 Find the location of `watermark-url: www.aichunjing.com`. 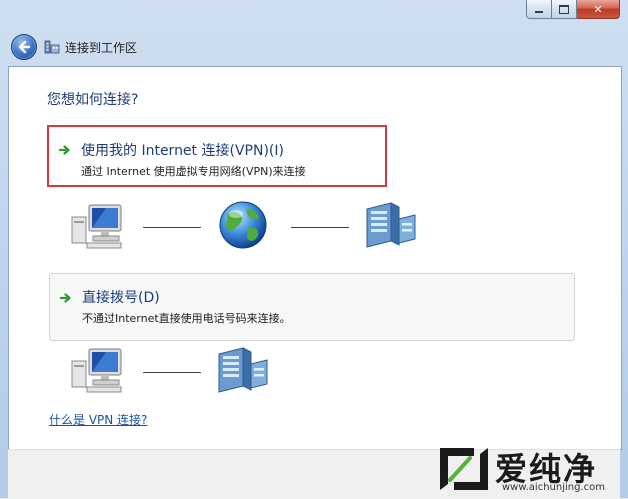

watermark-url: www.aichunjing.com is located at coordinates (553, 487).